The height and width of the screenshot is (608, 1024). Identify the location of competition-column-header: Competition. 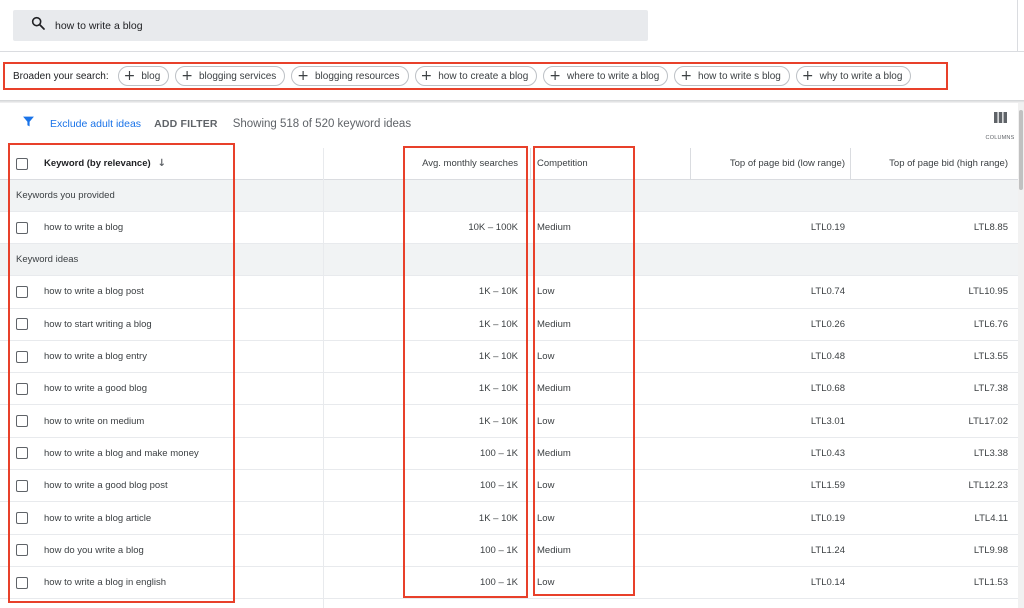
(562, 163).